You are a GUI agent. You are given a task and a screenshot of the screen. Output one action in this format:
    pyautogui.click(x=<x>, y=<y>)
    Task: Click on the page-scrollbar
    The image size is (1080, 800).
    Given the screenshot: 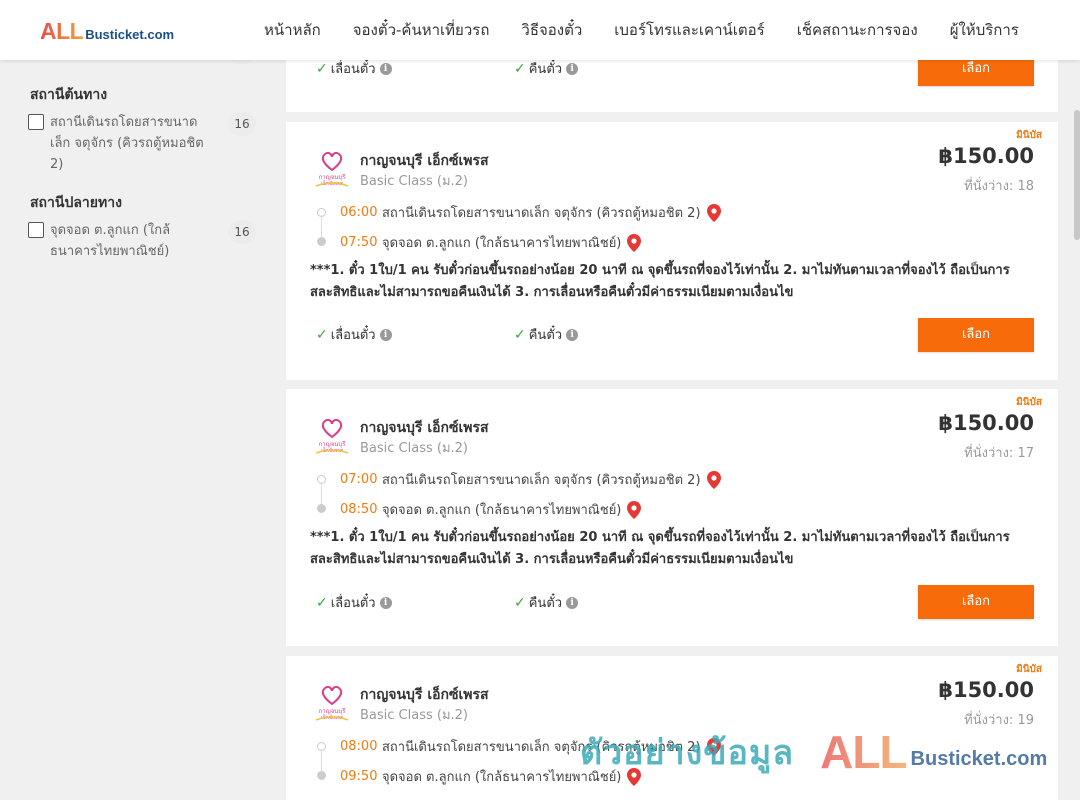 What is the action you would take?
    pyautogui.click(x=1077, y=400)
    